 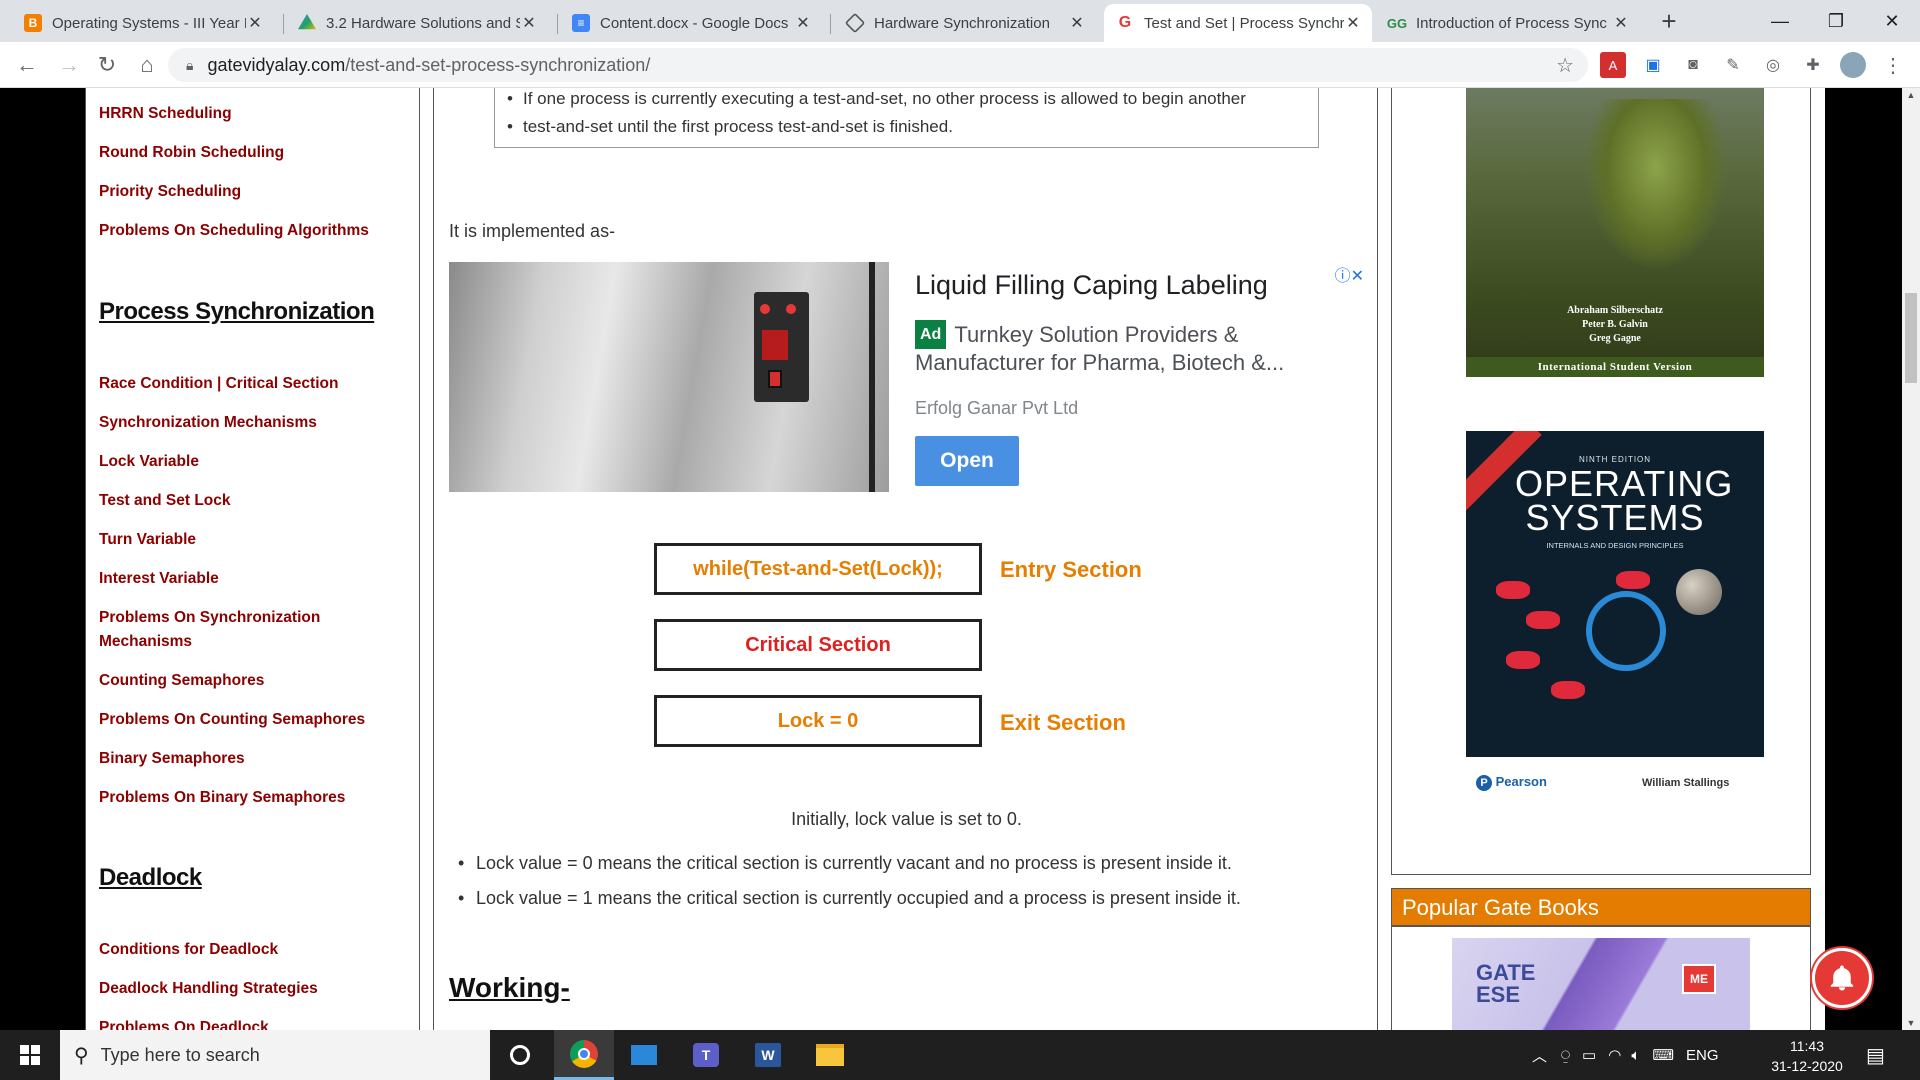 I want to click on sidebar-link-conditions-deadlock: Conditions for Deadlock, so click(x=188, y=950).